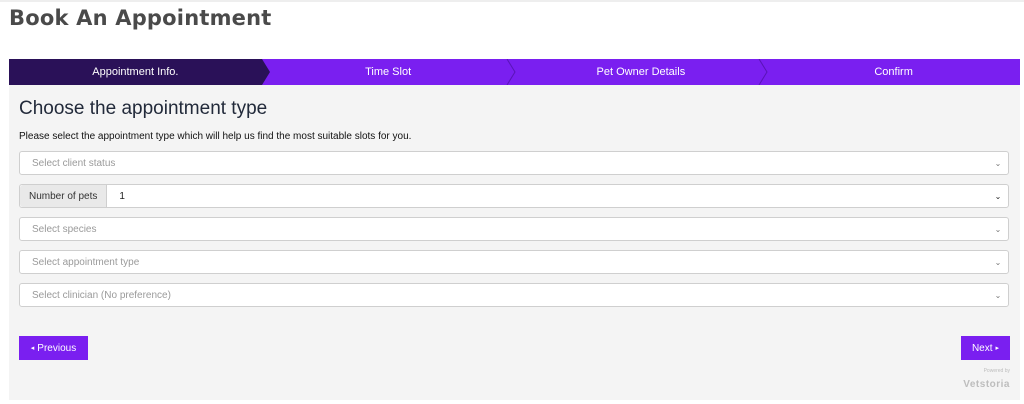  Describe the element at coordinates (64, 229) in the screenshot. I see `species-placeholder: Select species` at that location.